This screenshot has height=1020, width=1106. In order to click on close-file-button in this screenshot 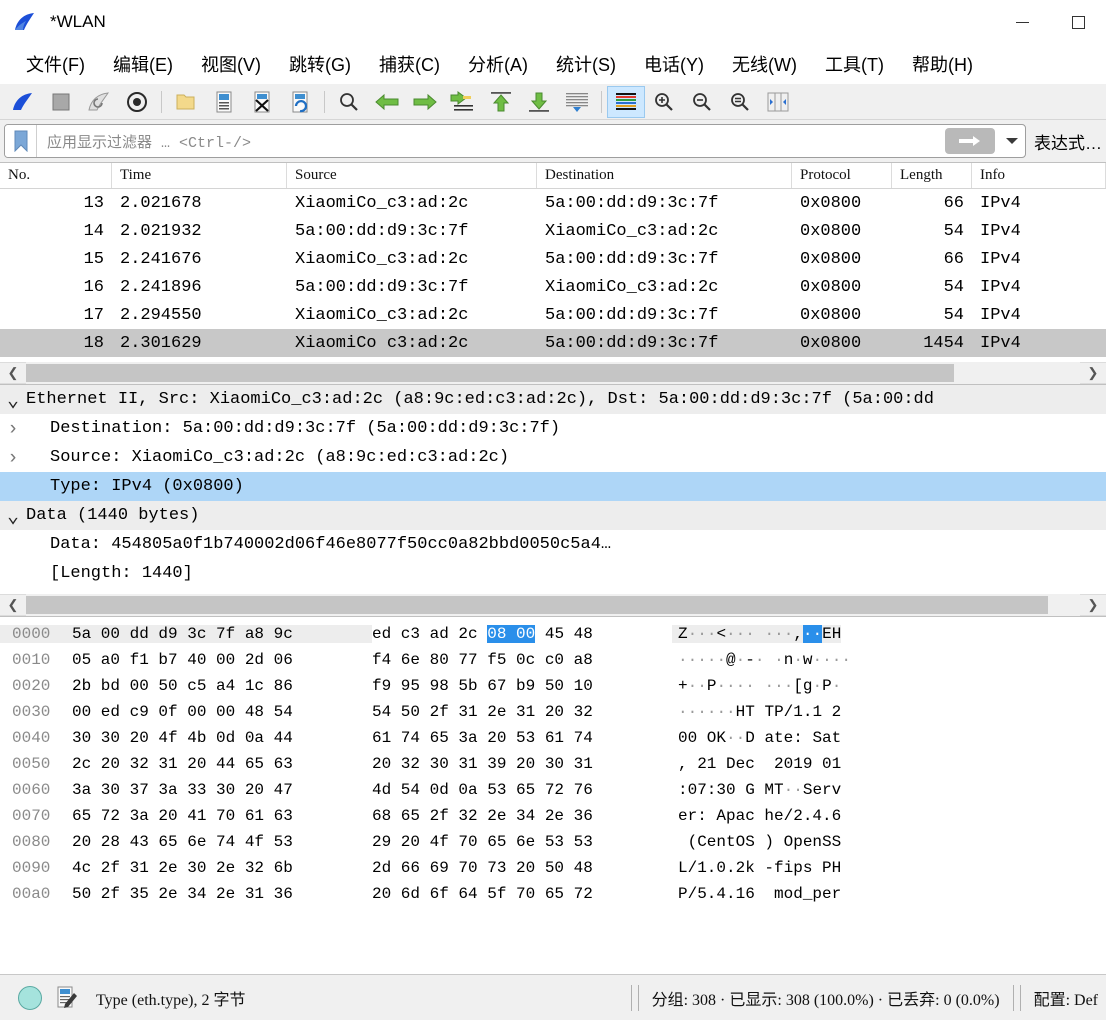, I will do `click(262, 102)`.